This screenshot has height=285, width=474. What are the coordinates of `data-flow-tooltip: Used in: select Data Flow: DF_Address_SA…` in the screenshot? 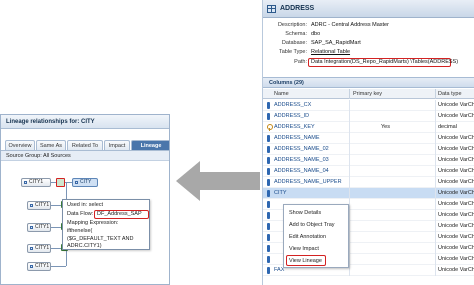 It's located at (106, 224).